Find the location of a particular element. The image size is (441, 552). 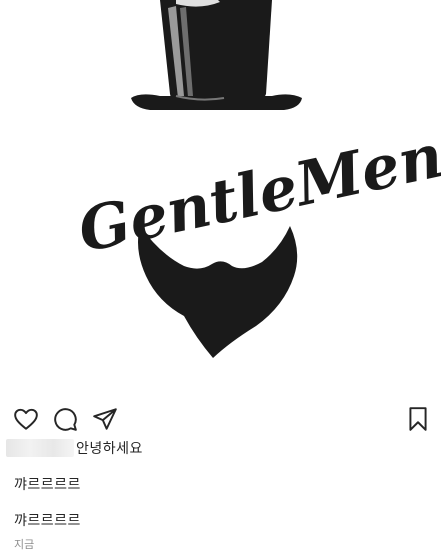

share-button is located at coordinates (105, 419).